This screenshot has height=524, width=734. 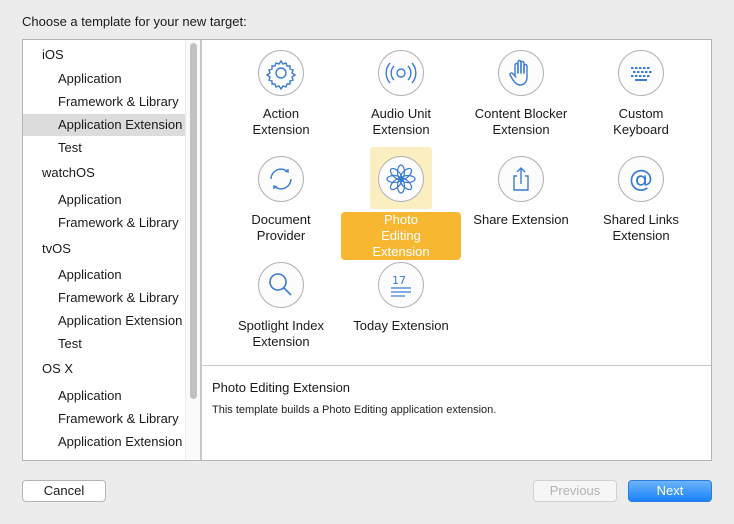 I want to click on template-label: Audio Unit Extension, so click(x=401, y=121).